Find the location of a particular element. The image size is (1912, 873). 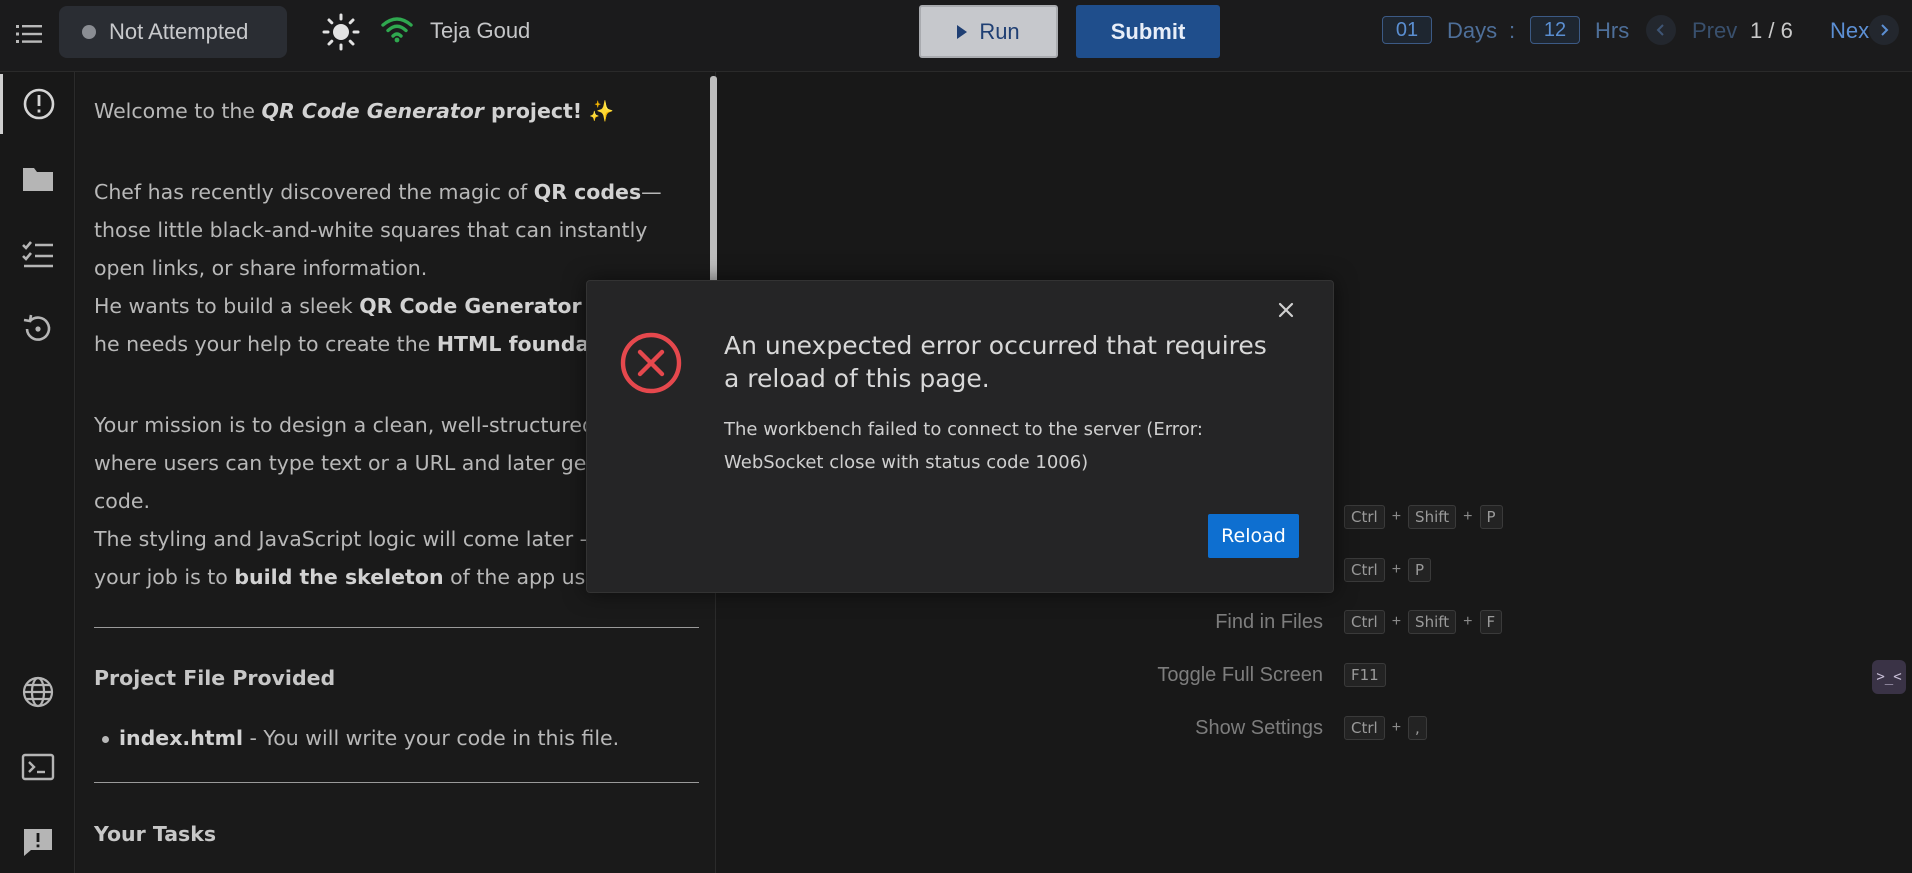

shortcut-keys: F11 is located at coordinates (1365, 675).